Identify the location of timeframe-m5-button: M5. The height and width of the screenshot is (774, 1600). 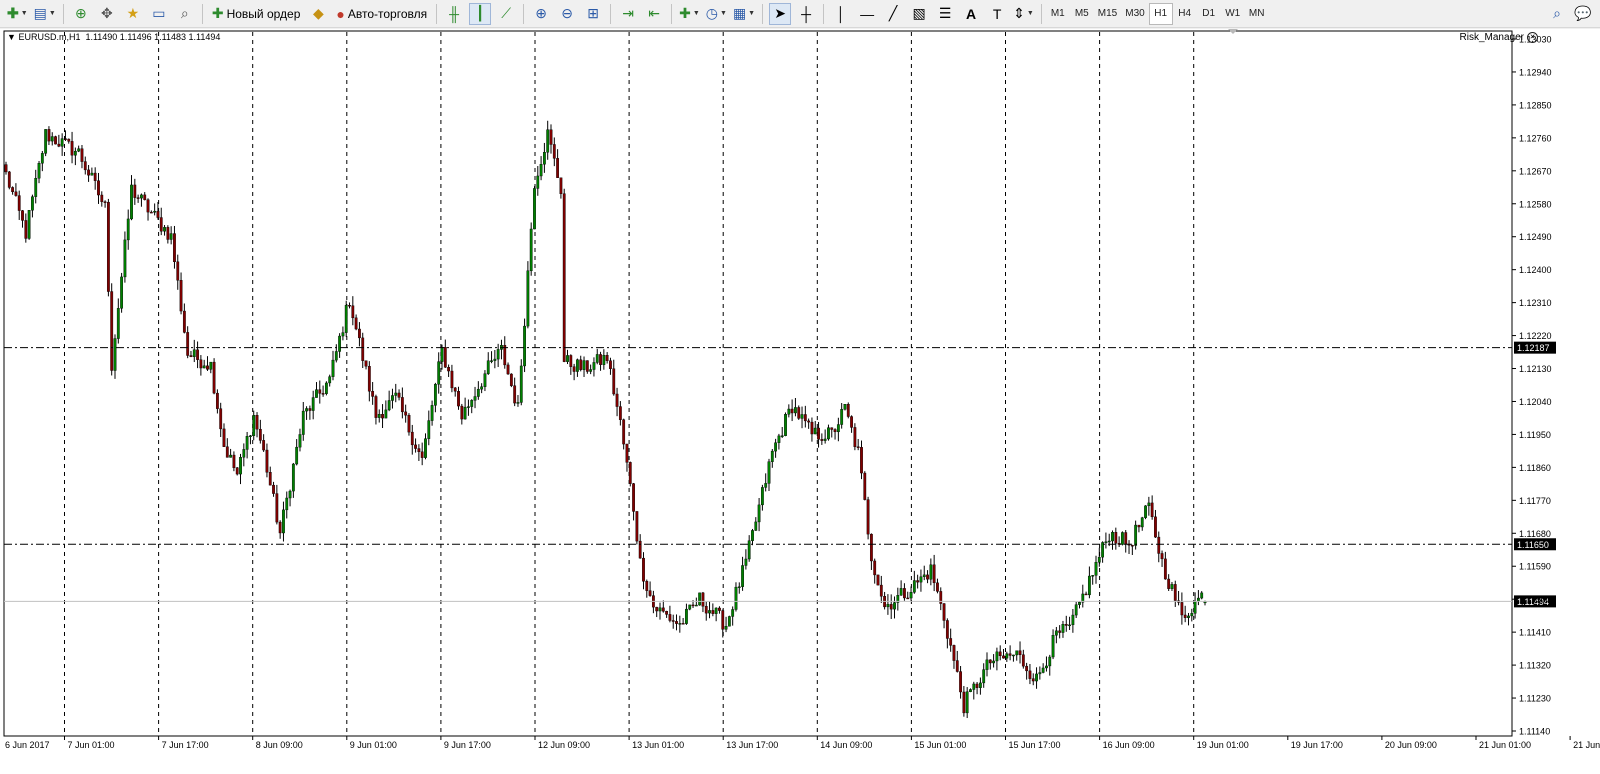
(1082, 14).